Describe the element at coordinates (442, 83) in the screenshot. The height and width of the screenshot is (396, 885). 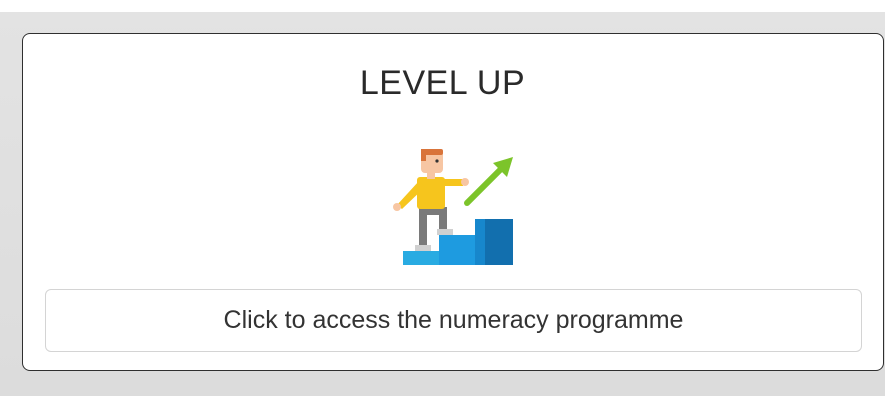
I see `card-title: LEVEL UP` at that location.